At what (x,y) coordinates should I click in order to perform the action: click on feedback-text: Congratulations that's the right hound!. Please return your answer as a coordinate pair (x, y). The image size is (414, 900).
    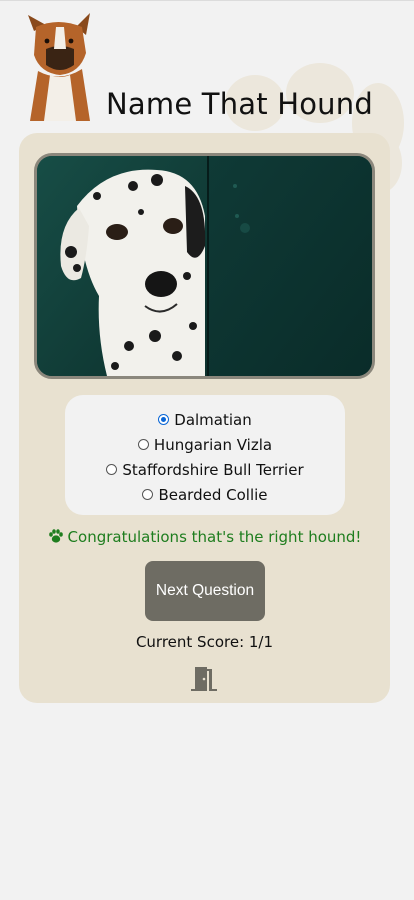
    Looking at the image, I should click on (214, 537).